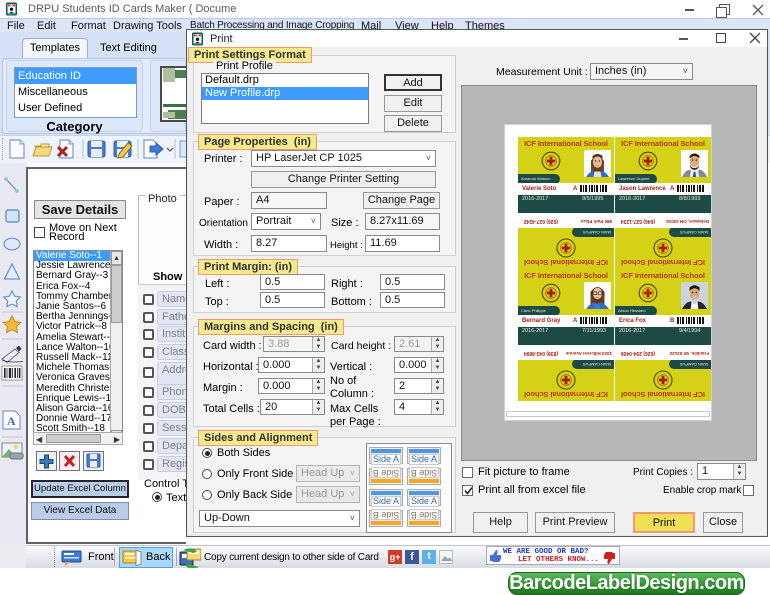 The image size is (770, 595). I want to click on svg-text: A, so click(11, 421).